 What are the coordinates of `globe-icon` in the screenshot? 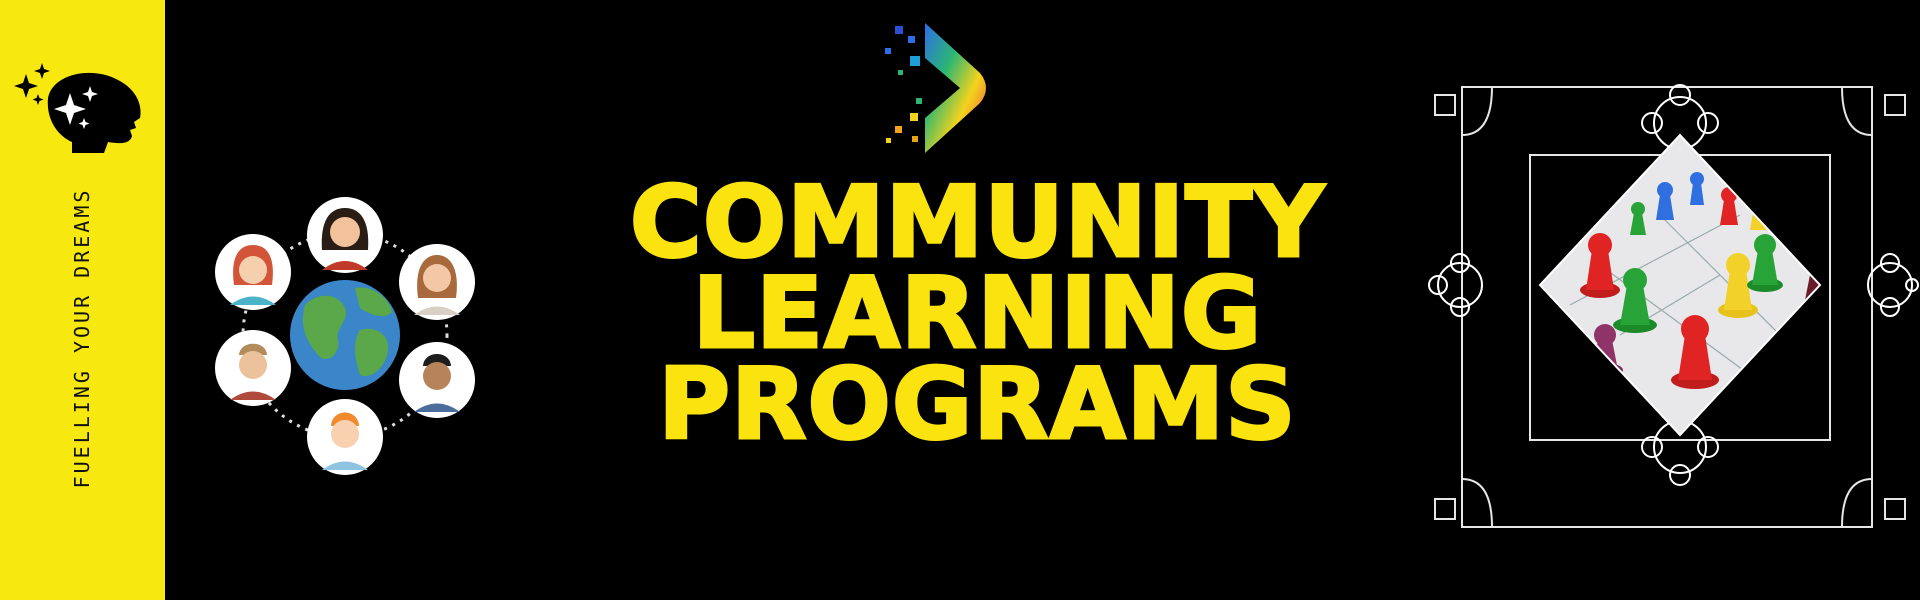 It's located at (345, 335).